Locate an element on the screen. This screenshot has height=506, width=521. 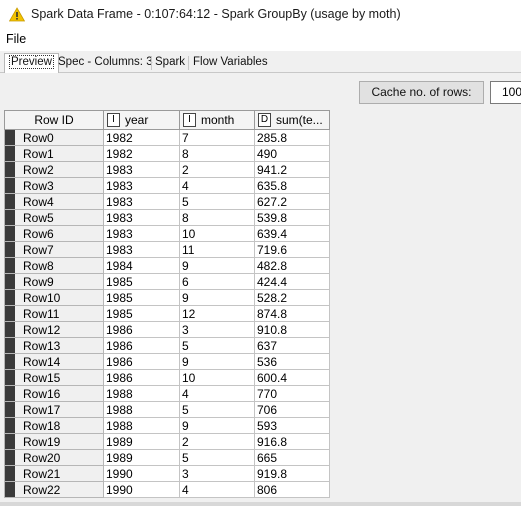
sum-cell: 627.2 is located at coordinates (292, 201).